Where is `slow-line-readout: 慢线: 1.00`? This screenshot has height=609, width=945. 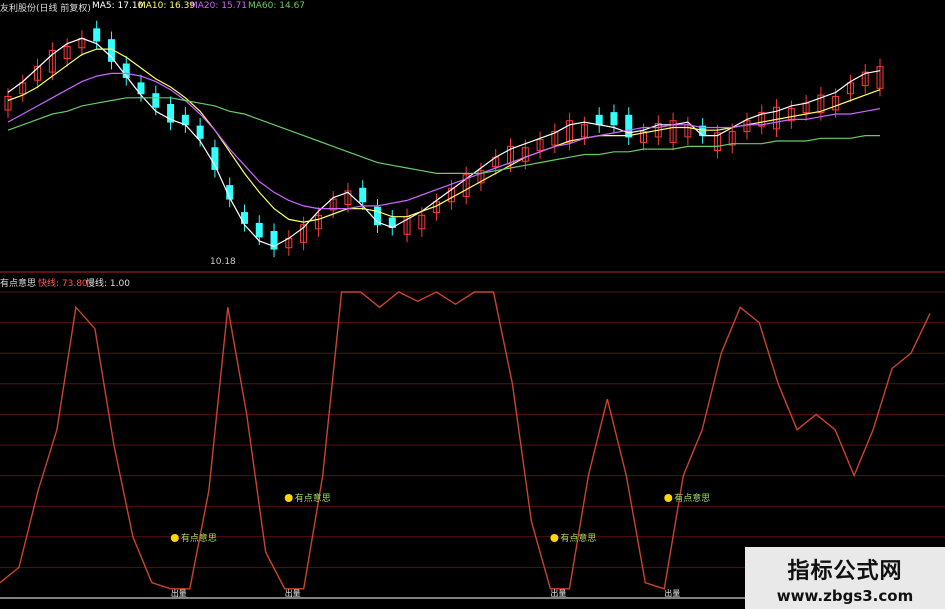 slow-line-readout: 慢线: 1.00 is located at coordinates (108, 284).